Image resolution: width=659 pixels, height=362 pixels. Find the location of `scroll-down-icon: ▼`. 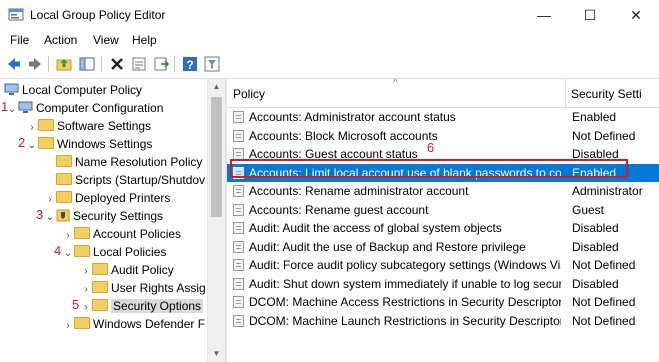

scroll-down-icon: ▼ is located at coordinates (216, 354).